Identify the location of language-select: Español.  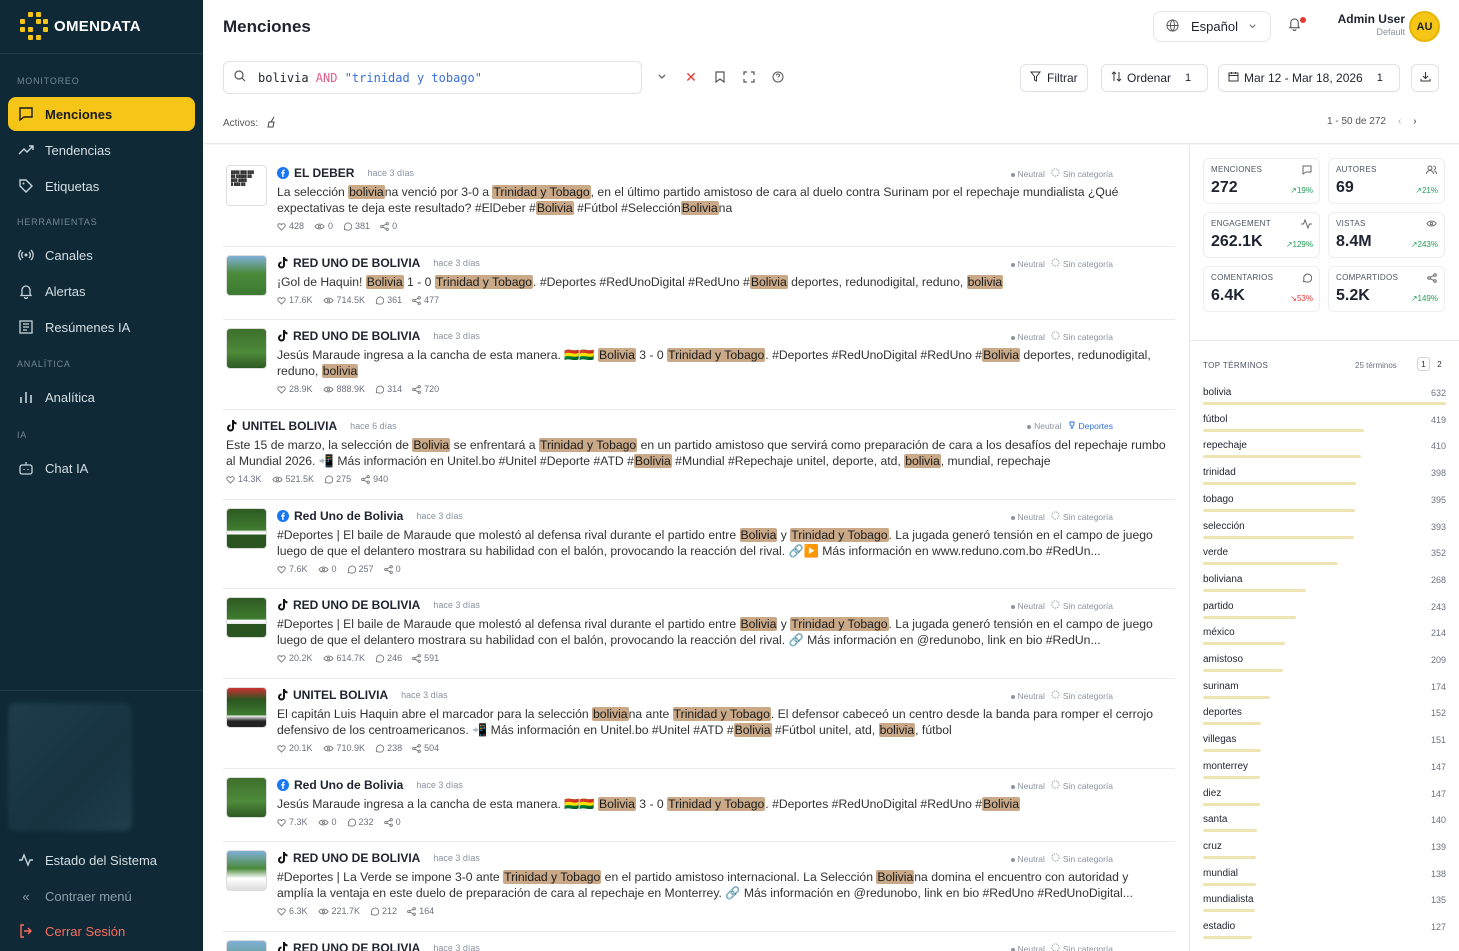
(1212, 26).